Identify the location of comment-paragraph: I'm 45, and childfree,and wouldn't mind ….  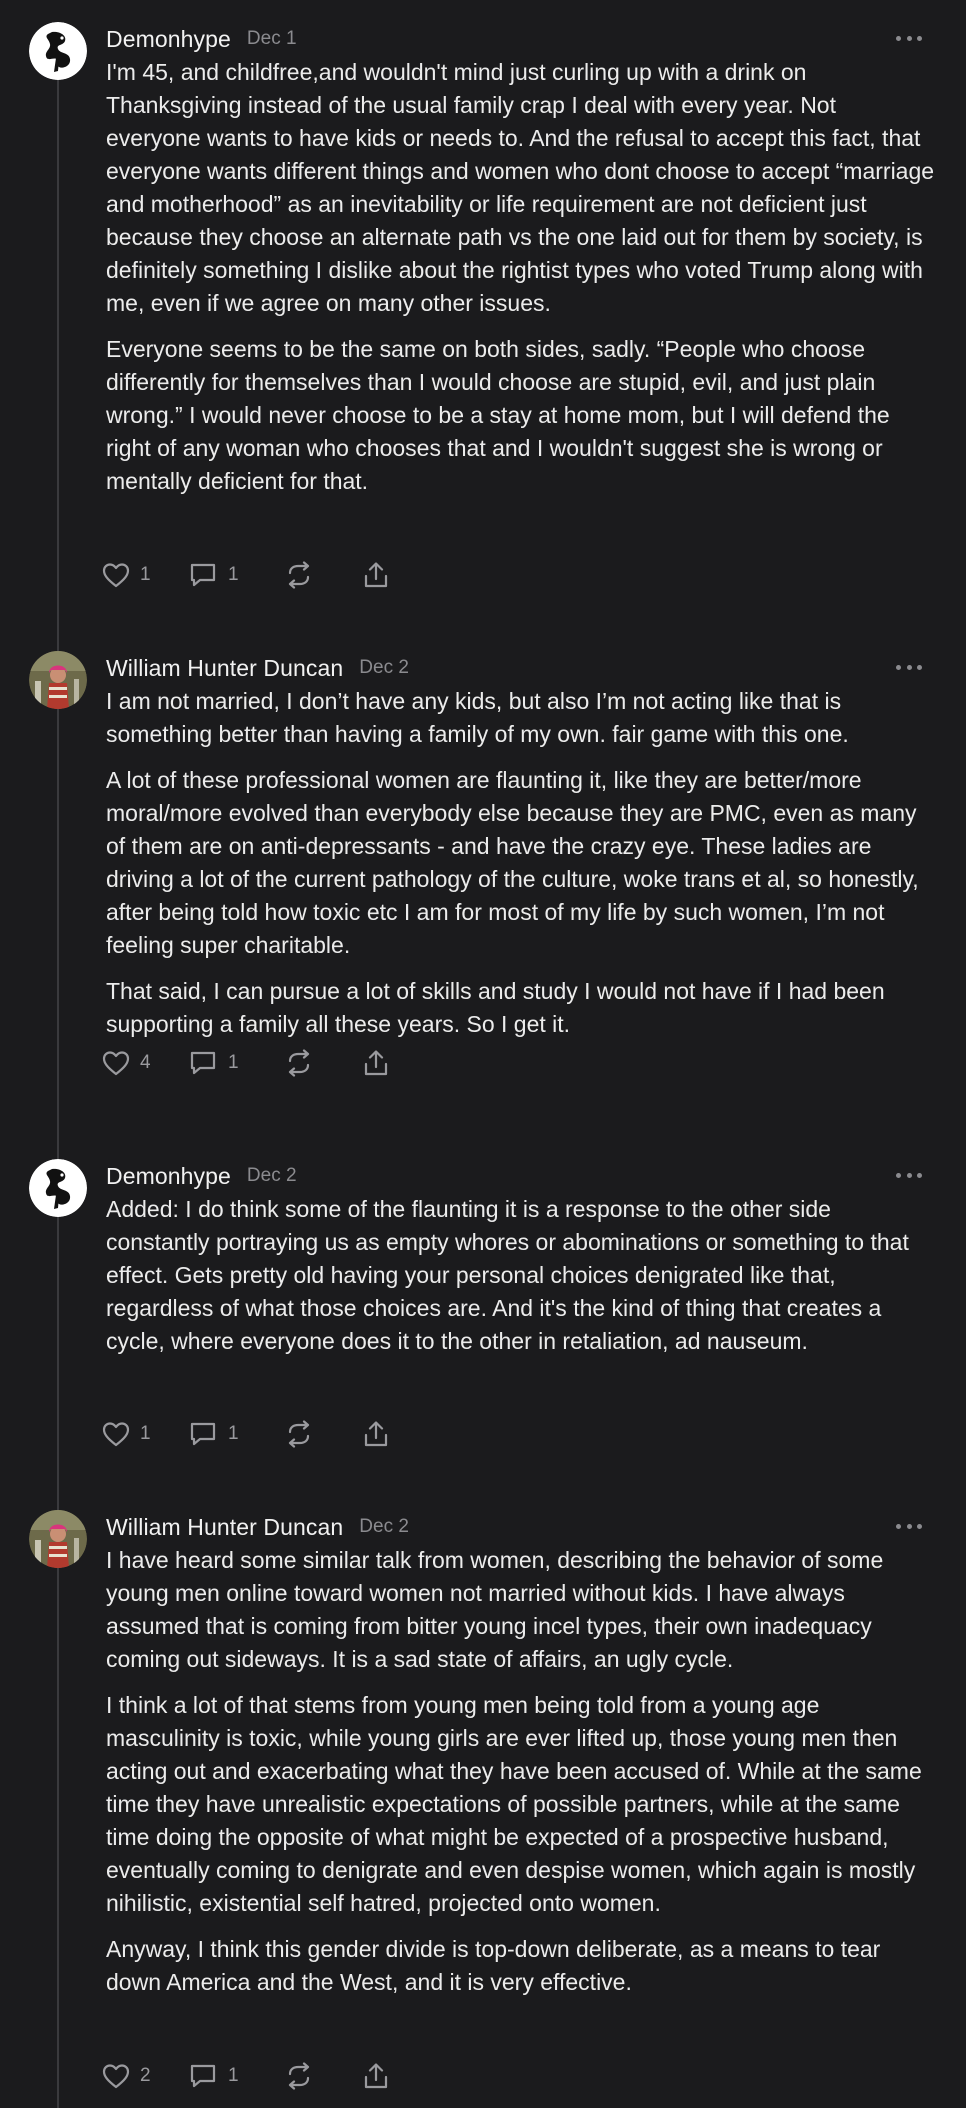
(520, 187).